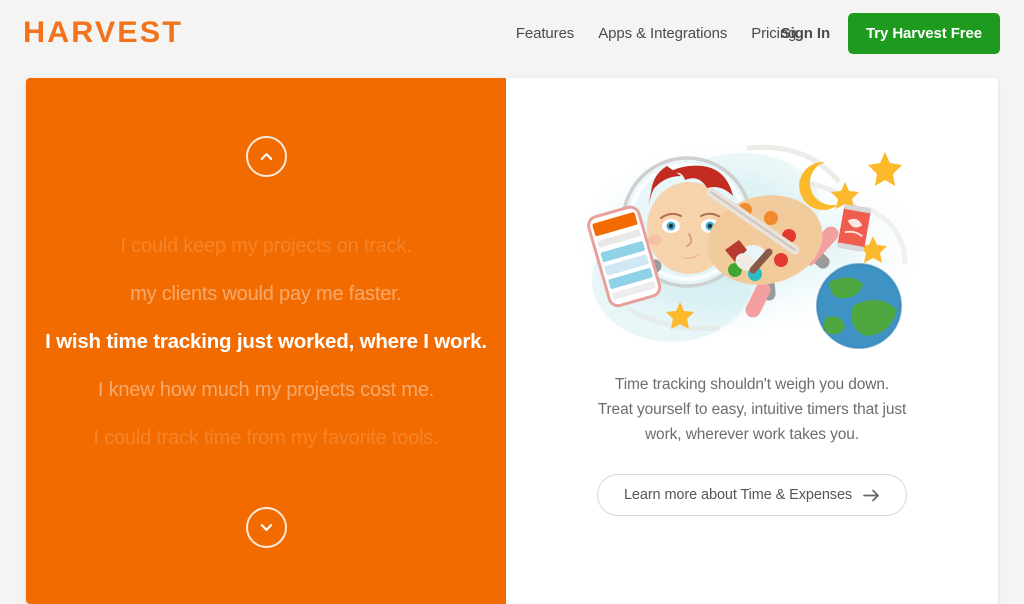 The width and height of the screenshot is (1024, 604). I want to click on carousel-prev-button, so click(266, 156).